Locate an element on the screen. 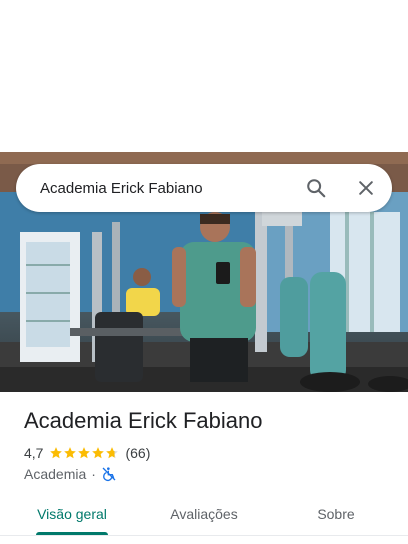 The width and height of the screenshot is (408, 544). search-button is located at coordinates (316, 188).